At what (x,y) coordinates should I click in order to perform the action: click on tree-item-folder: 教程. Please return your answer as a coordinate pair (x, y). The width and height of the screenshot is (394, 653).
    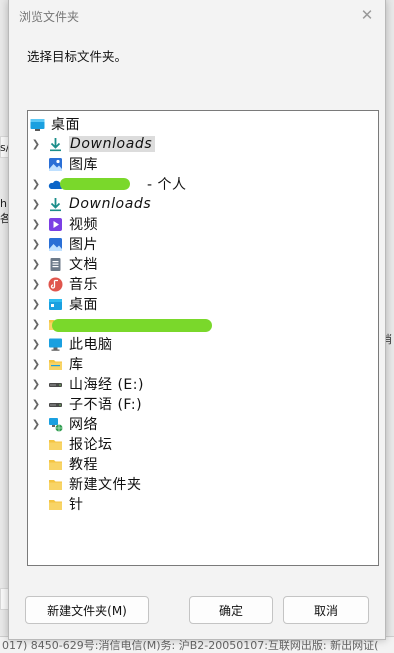
    Looking at the image, I should click on (204, 464).